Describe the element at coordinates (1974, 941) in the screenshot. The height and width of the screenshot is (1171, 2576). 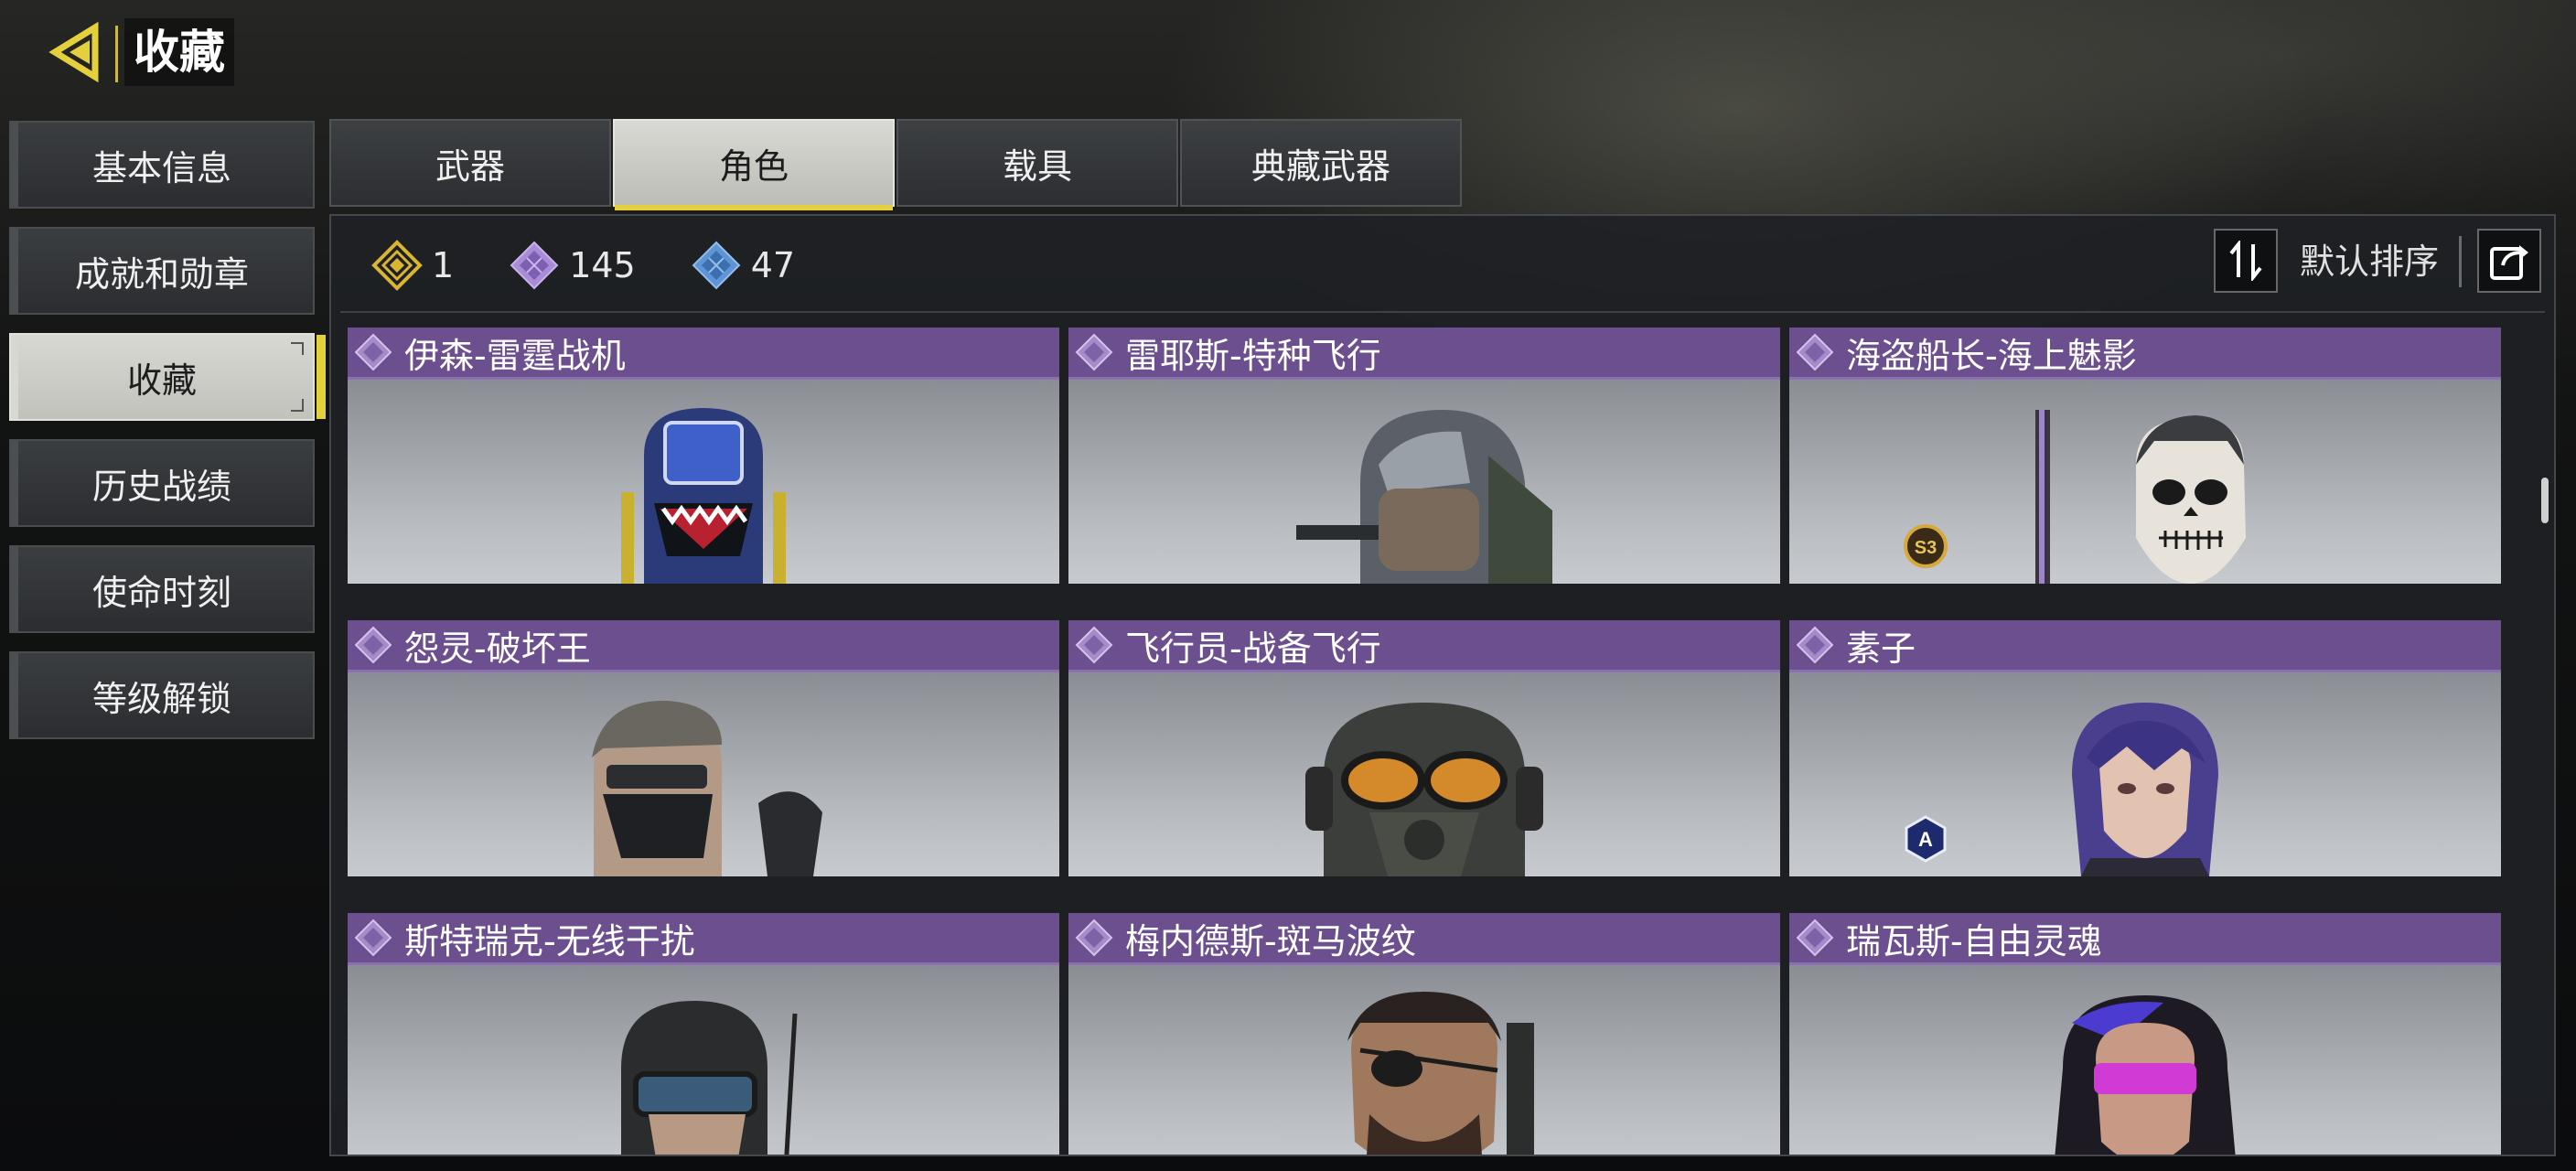
I see `card-title: 瑞瓦斯-自由灵魂` at that location.